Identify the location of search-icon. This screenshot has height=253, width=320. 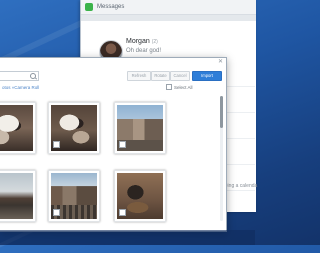
(33, 76).